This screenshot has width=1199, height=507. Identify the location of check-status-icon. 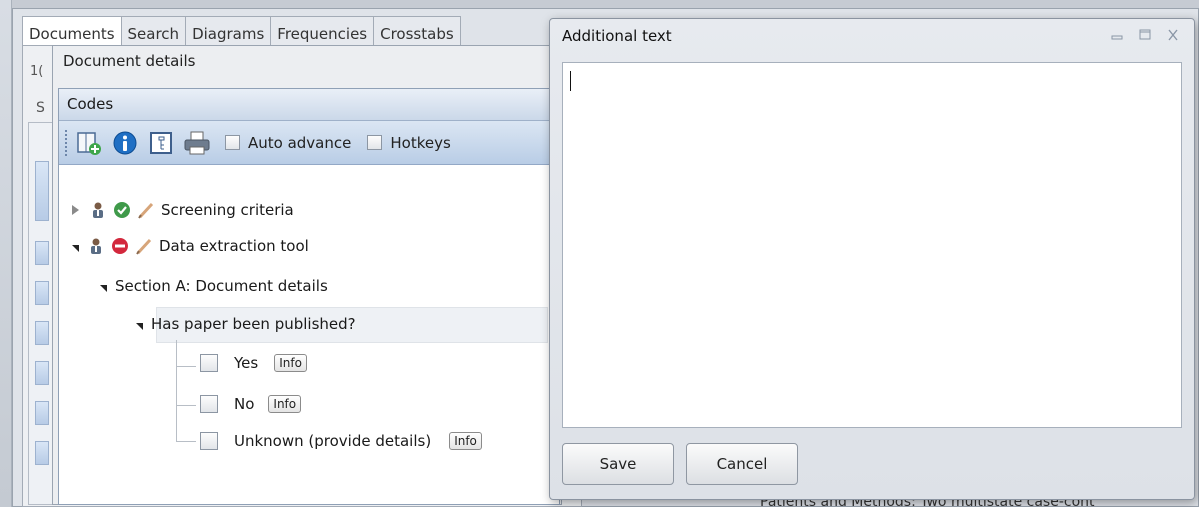
(122, 210).